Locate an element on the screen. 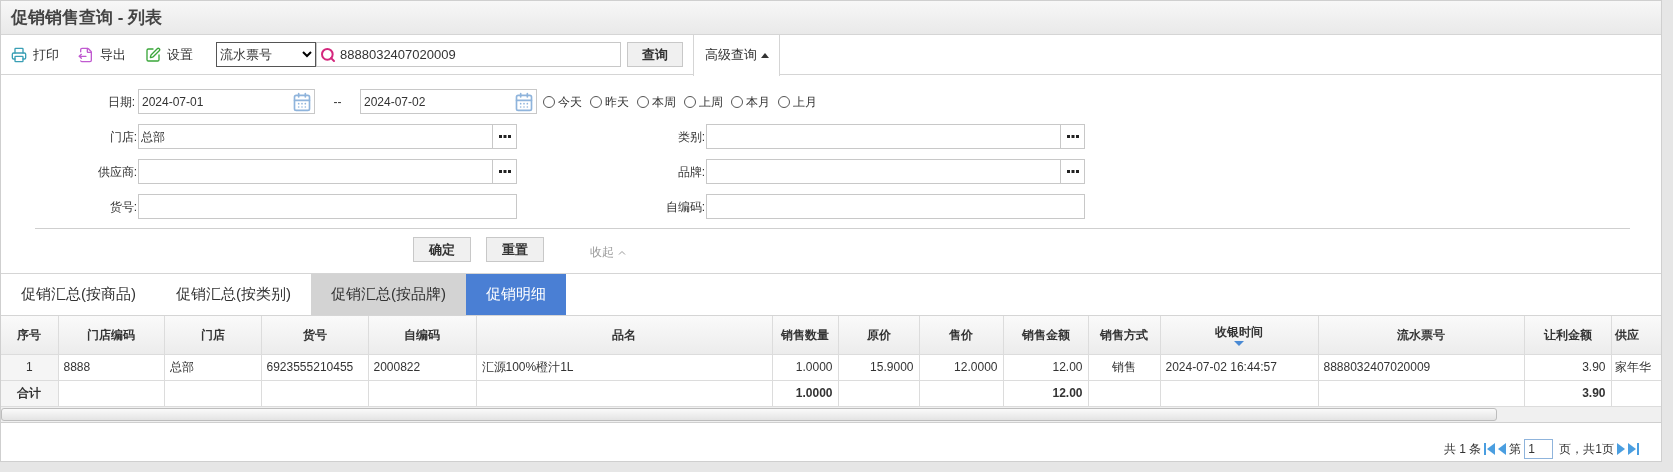  input-field: 总部 is located at coordinates (315, 136).